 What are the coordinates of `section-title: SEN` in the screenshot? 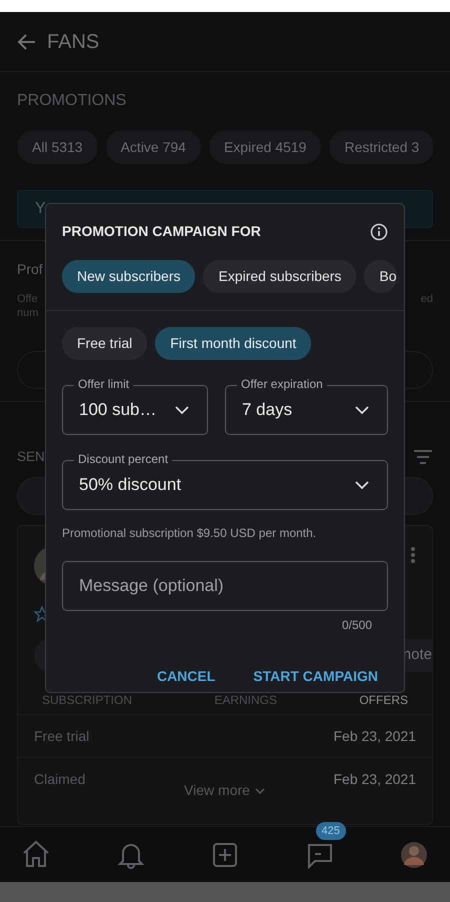 It's located at (31, 457).